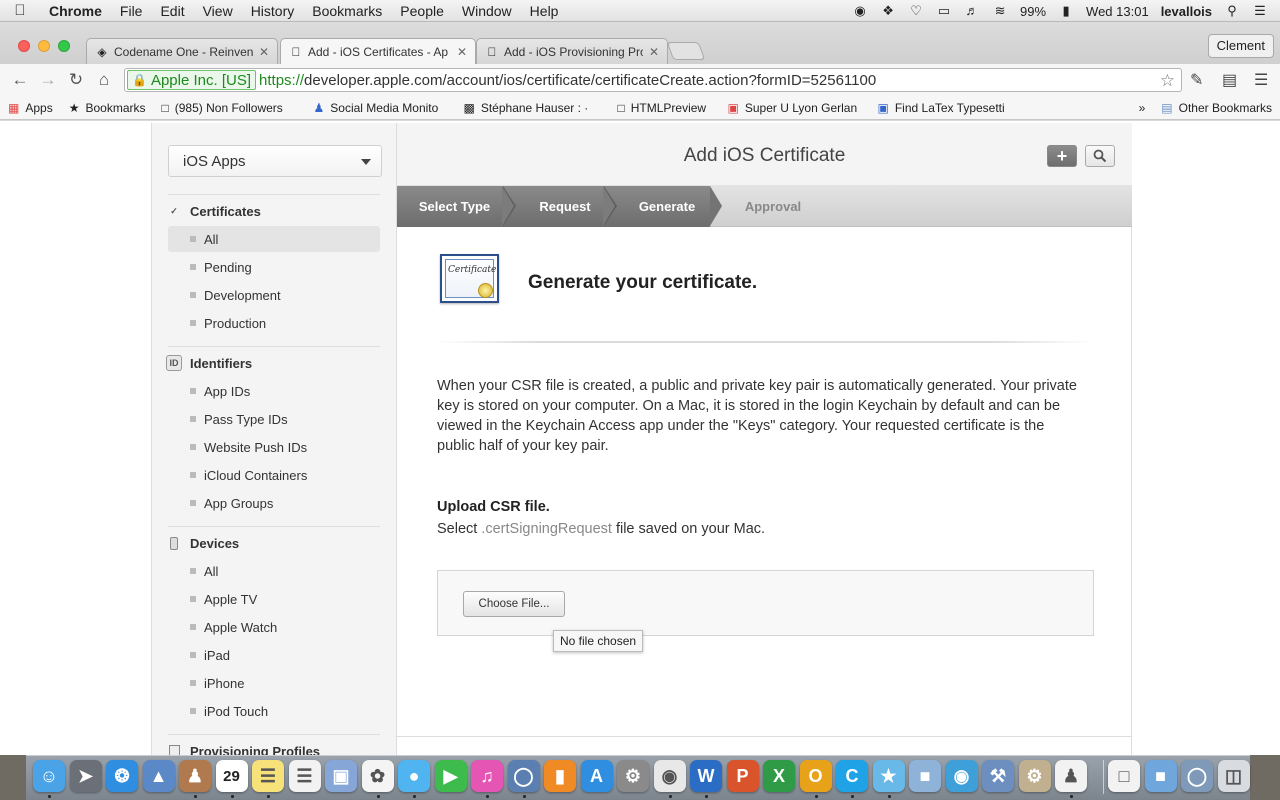  What do you see at coordinates (195, 776) in the screenshot?
I see `contacts-icon: ♟` at bounding box center [195, 776].